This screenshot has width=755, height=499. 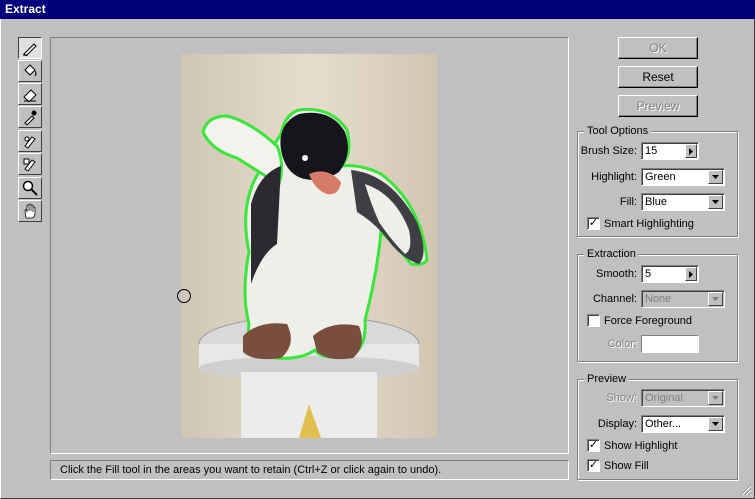 I want to click on channel-row: Channel: None, so click(x=657, y=300).